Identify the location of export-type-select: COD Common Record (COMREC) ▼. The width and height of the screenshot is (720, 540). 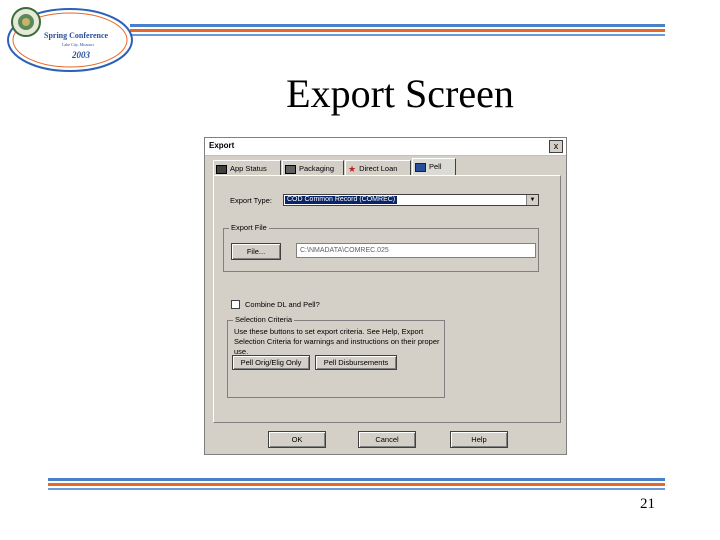
(411, 200).